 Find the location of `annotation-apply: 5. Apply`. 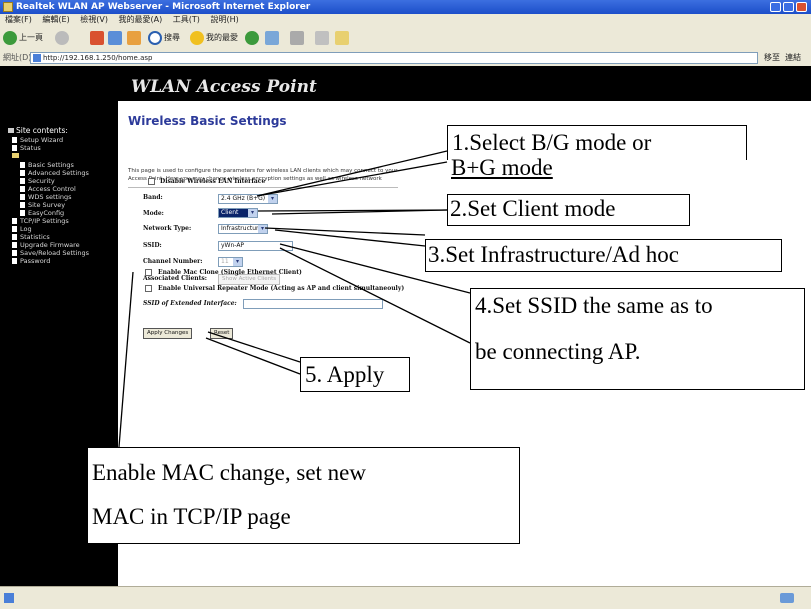

annotation-apply: 5. Apply is located at coordinates (355, 374).